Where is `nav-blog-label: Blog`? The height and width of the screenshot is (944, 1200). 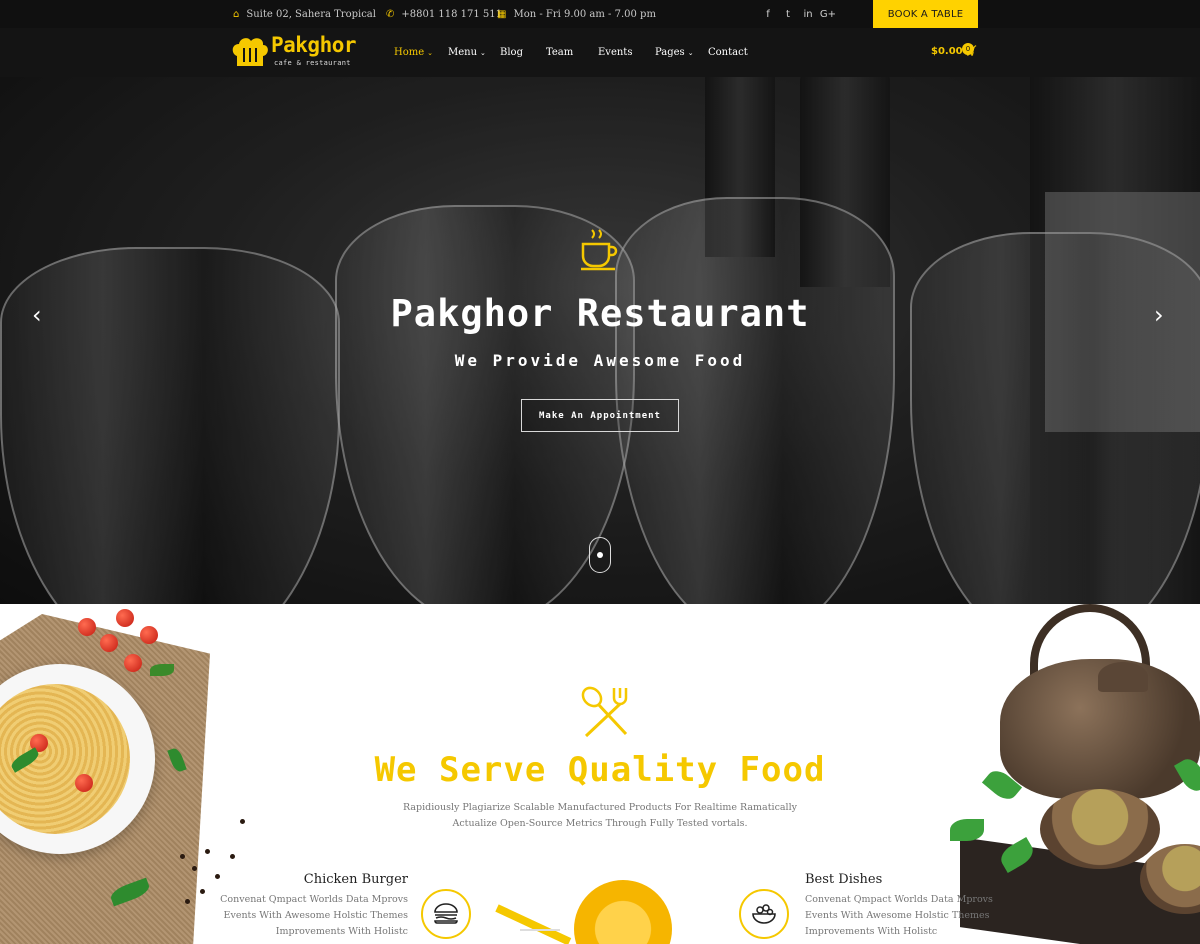
nav-blog-label: Blog is located at coordinates (511, 52).